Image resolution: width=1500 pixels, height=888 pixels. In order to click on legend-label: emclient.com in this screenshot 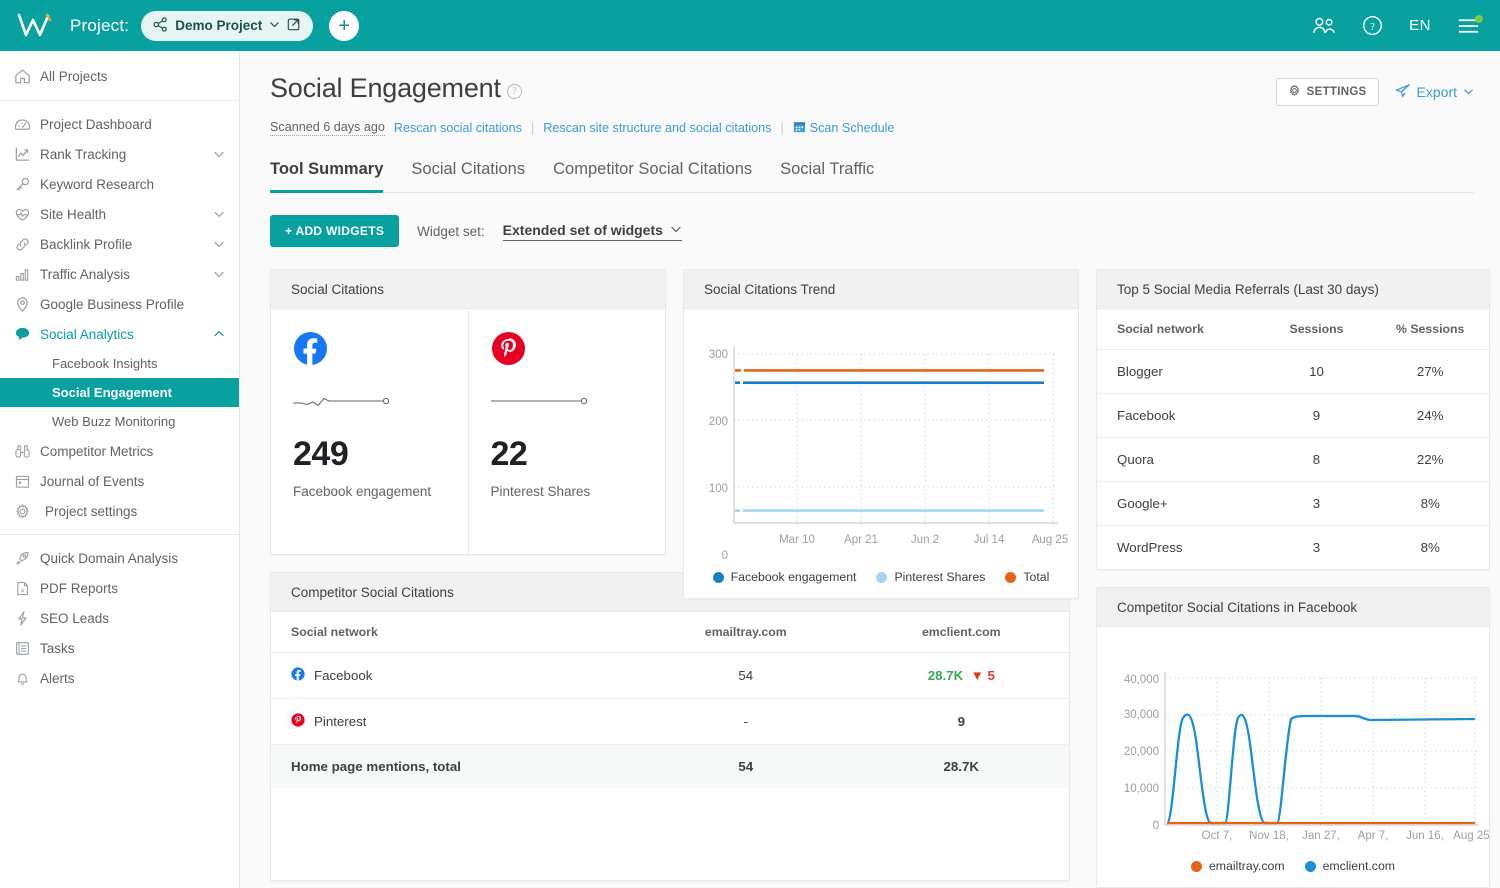, I will do `click(1359, 866)`.